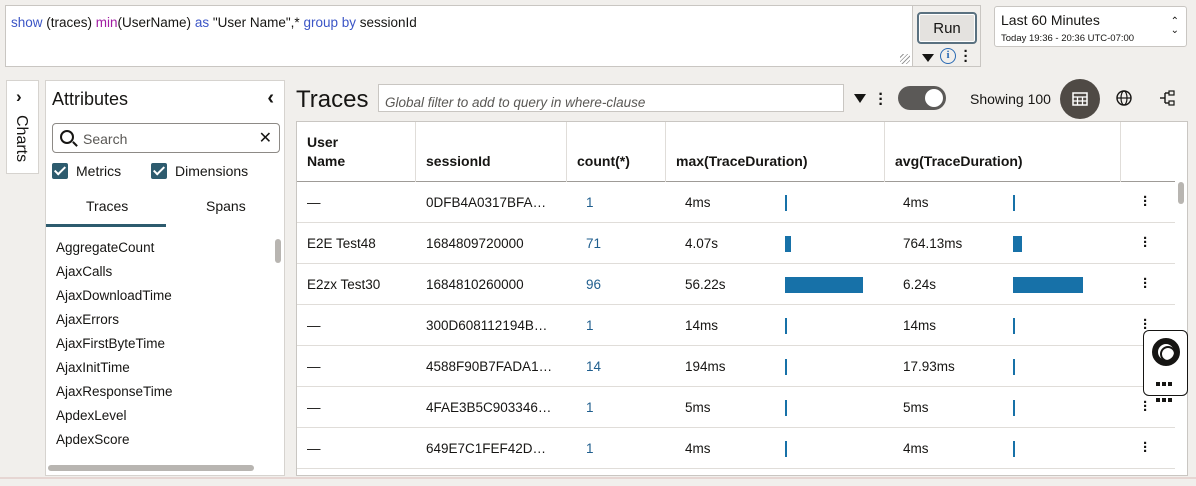 This screenshot has width=1196, height=486. I want to click on column-header-user-name: User Name, so click(356, 152).